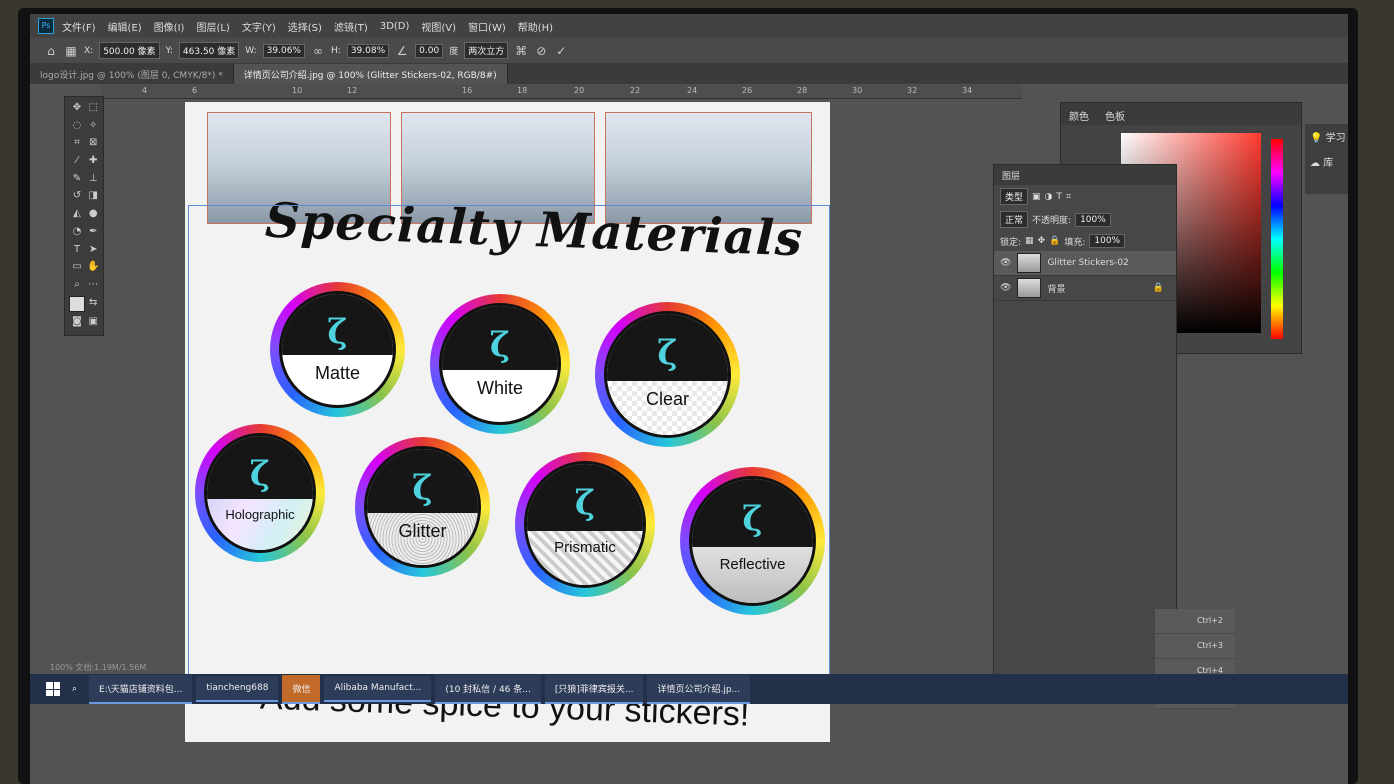  I want to click on interpolation-select: 两次立方, so click(486, 50).